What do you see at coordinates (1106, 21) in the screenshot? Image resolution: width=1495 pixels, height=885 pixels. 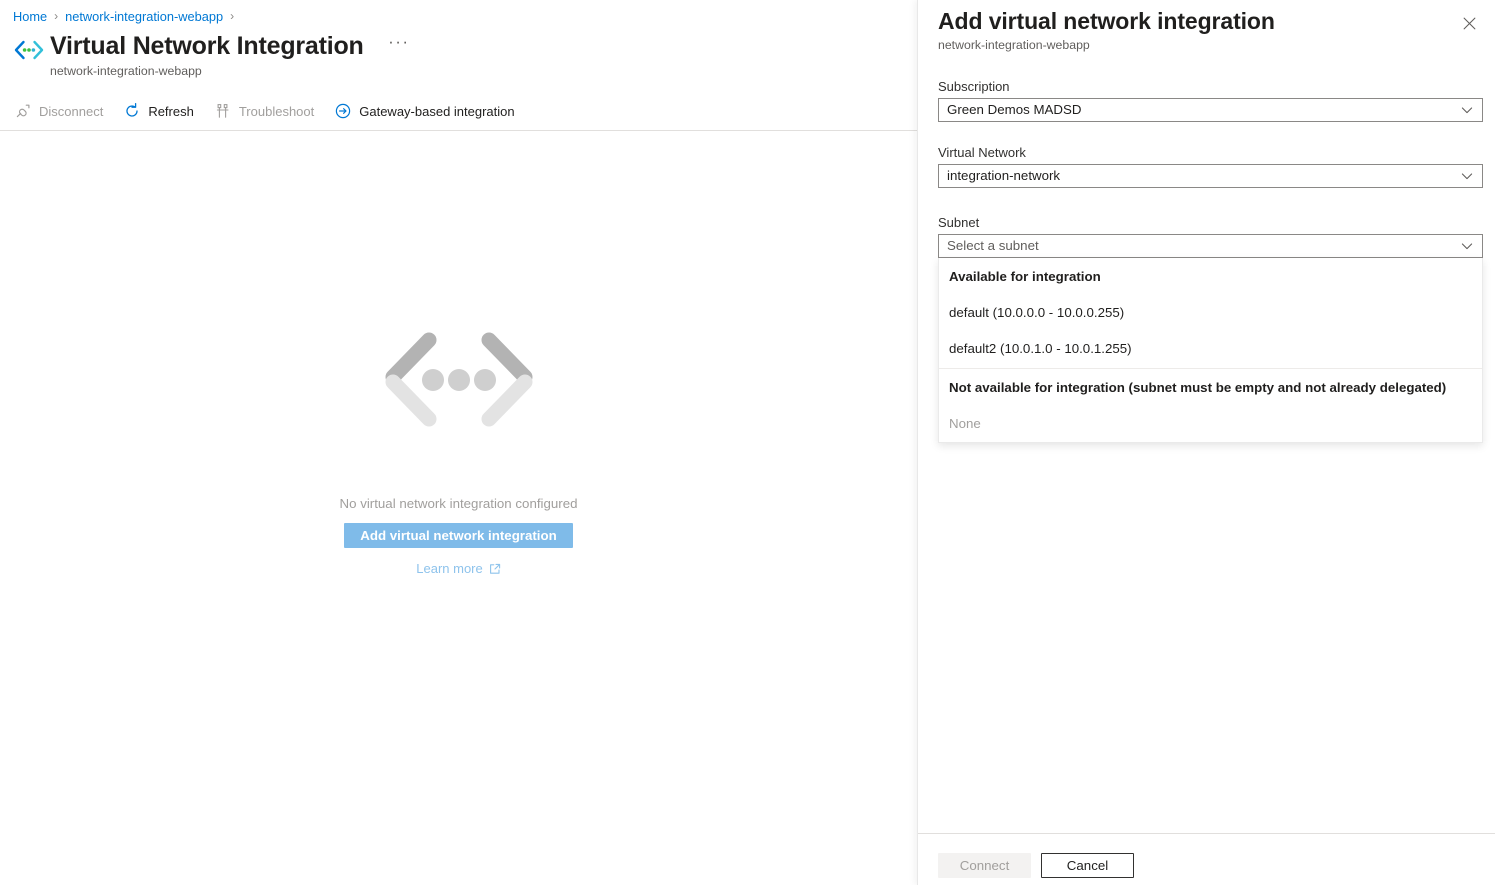 I see `panel-title: Add virtual network integration` at bounding box center [1106, 21].